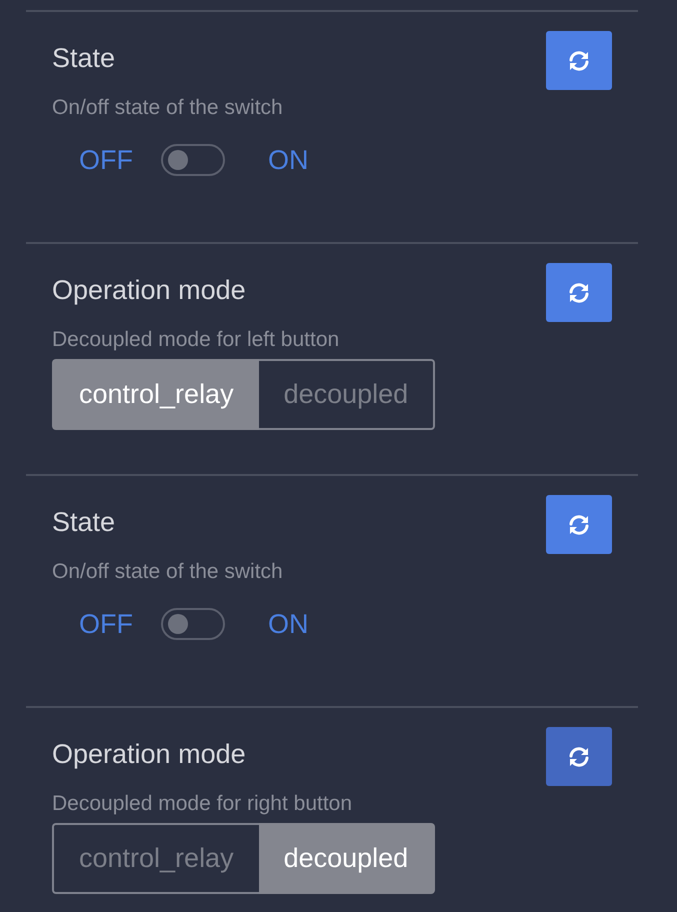 The height and width of the screenshot is (912, 677). I want to click on setting-description: Decoupled mode for left button, so click(196, 340).